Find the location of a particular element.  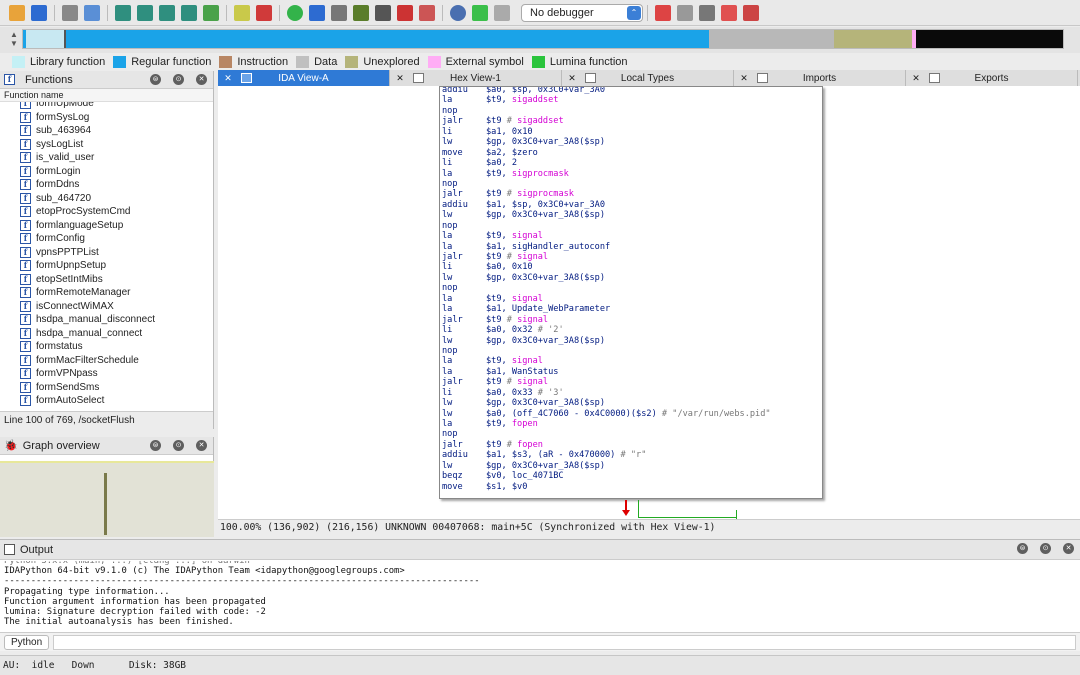

asm-line: li $a0, 0x32 # '2' is located at coordinates (631, 330).